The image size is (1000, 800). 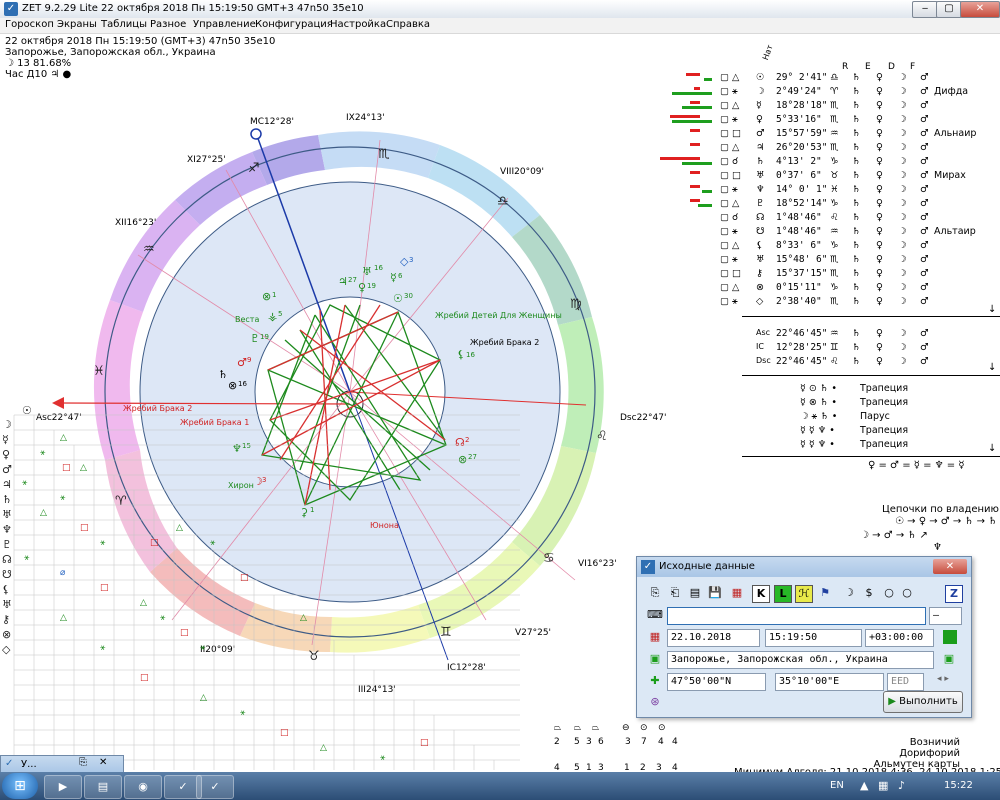 I want to click on planet-aspect-icon: △, so click(x=736, y=203).